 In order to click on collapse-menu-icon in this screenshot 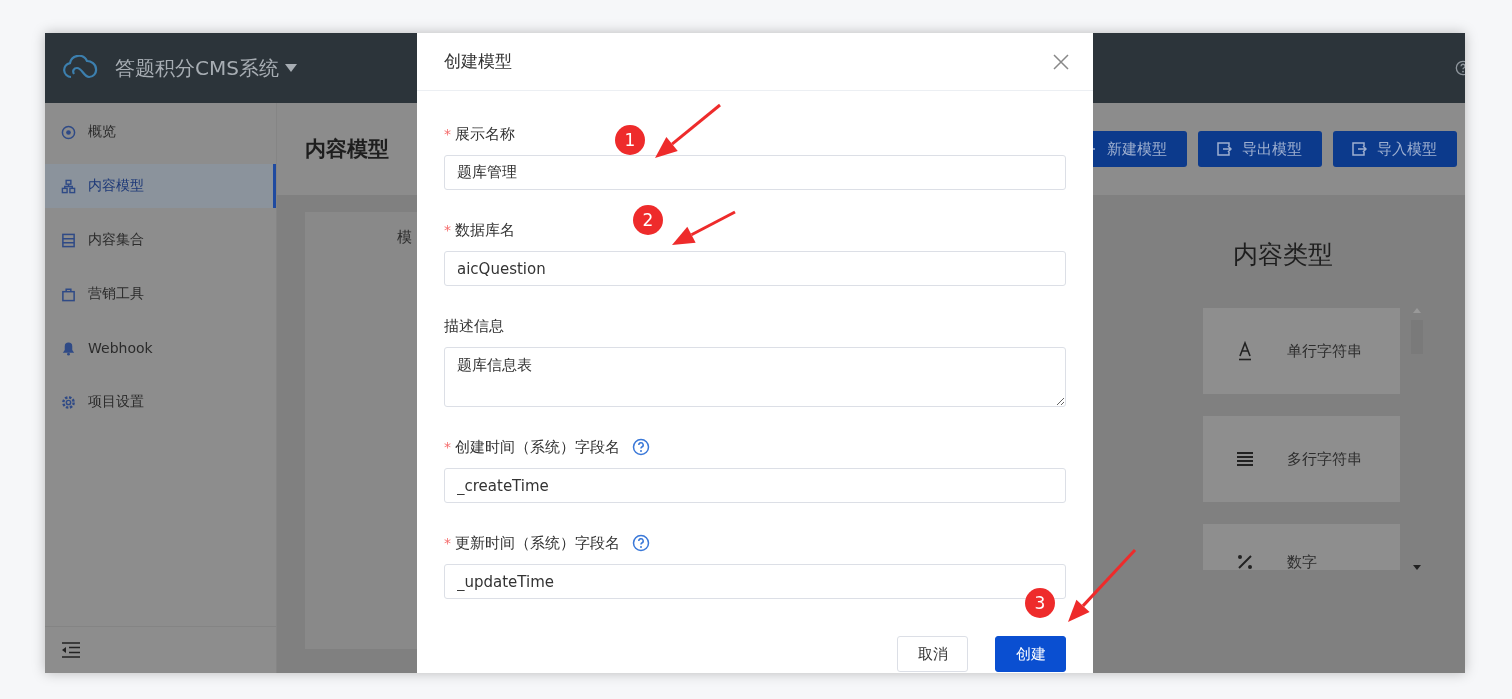, I will do `click(71, 650)`.